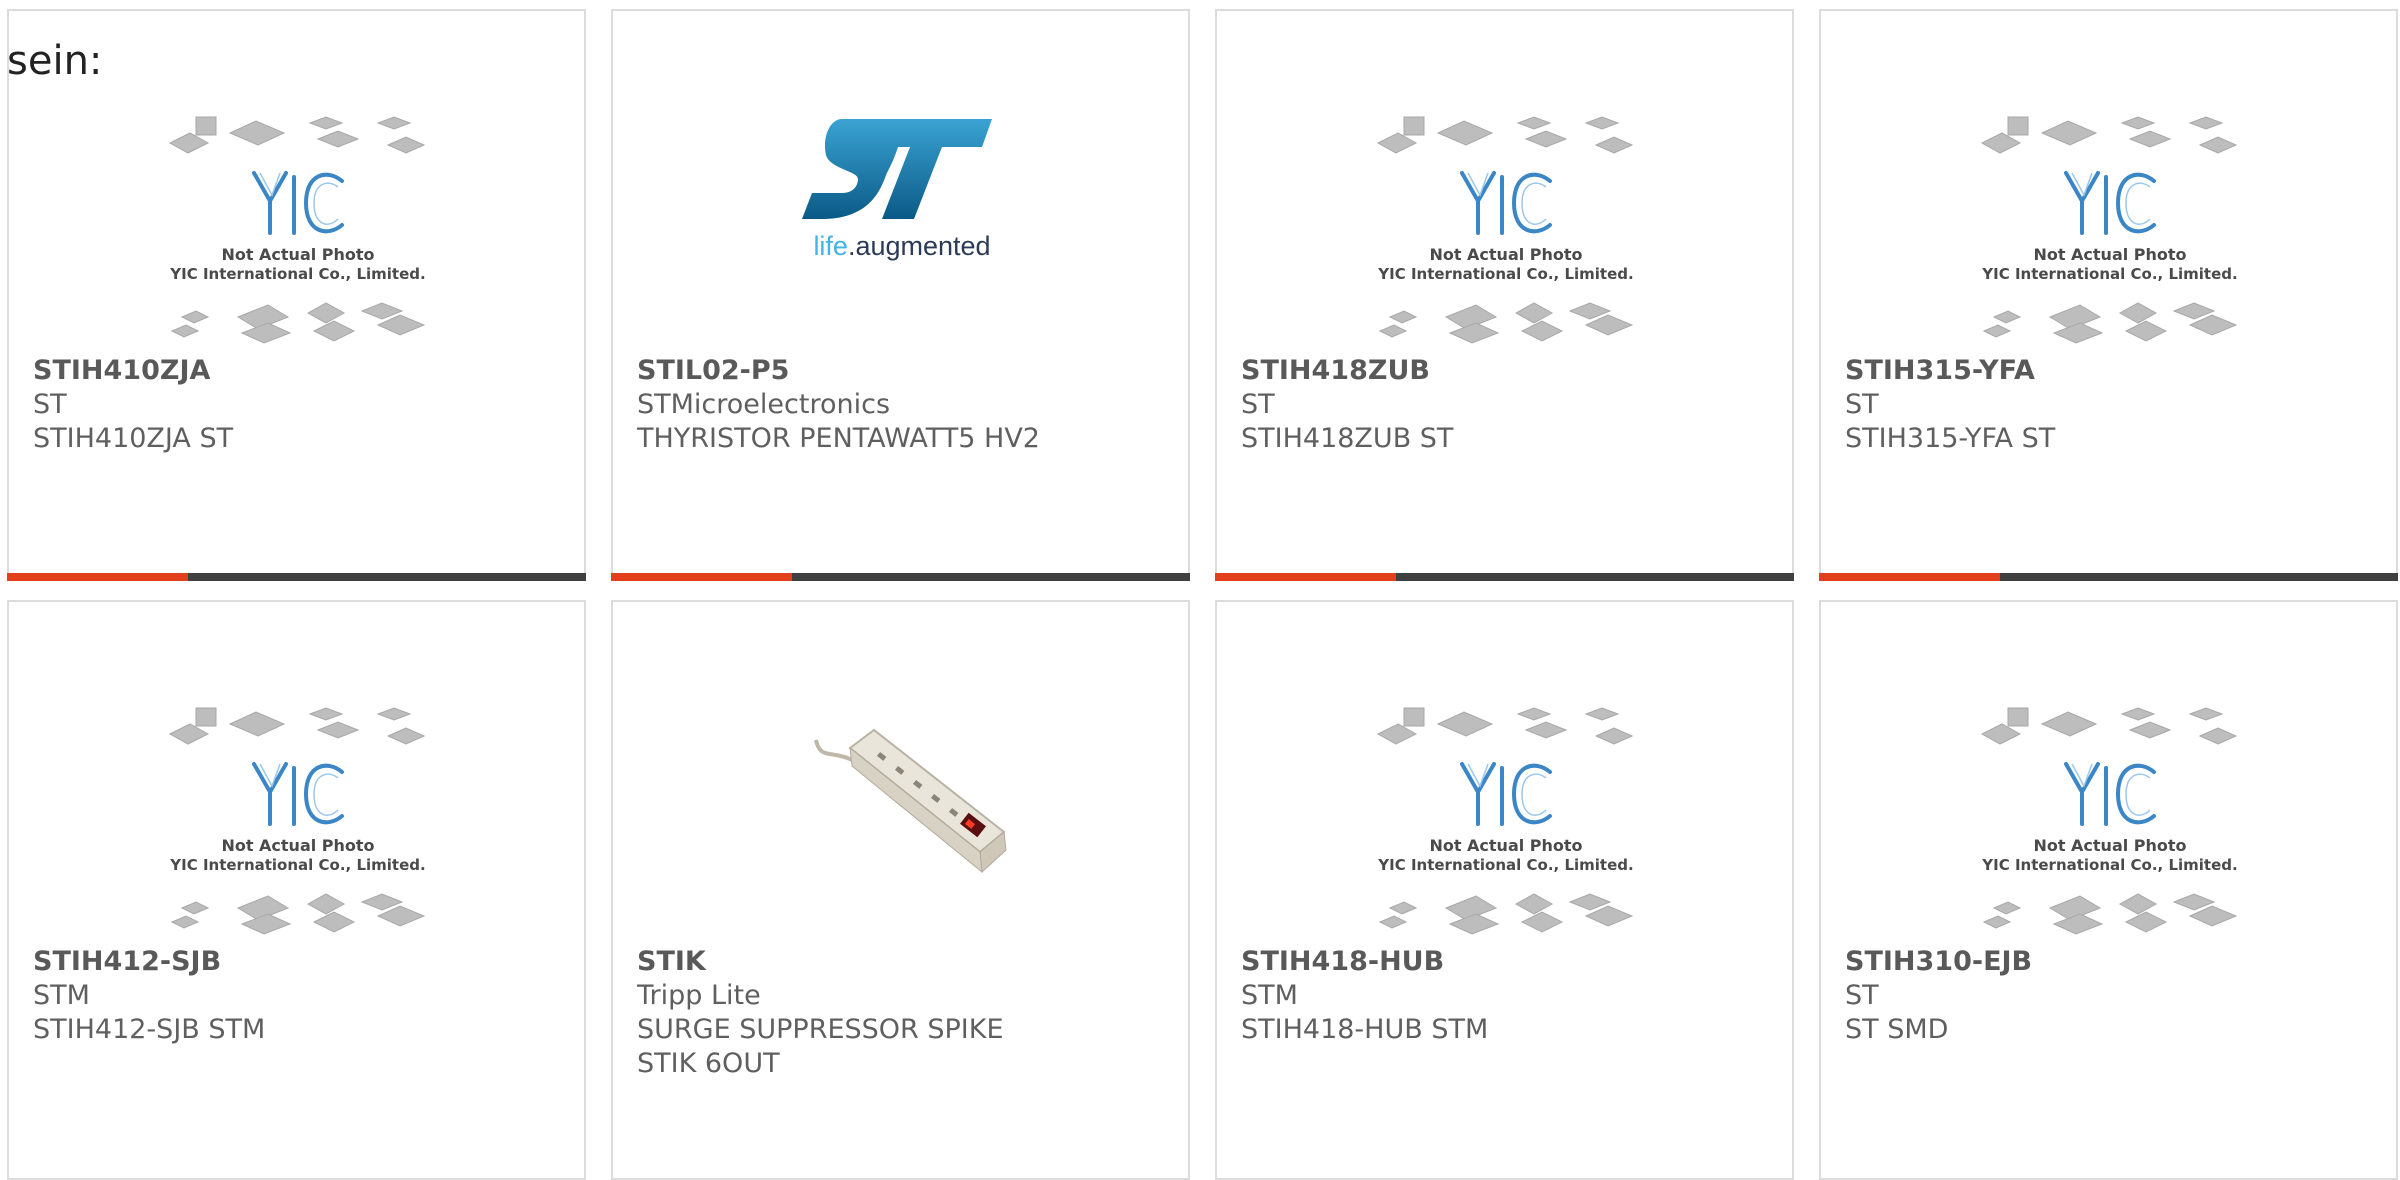 The height and width of the screenshot is (1180, 2400). Describe the element at coordinates (699, 995) in the screenshot. I see `product-manufacturer: Tripp Lite` at that location.